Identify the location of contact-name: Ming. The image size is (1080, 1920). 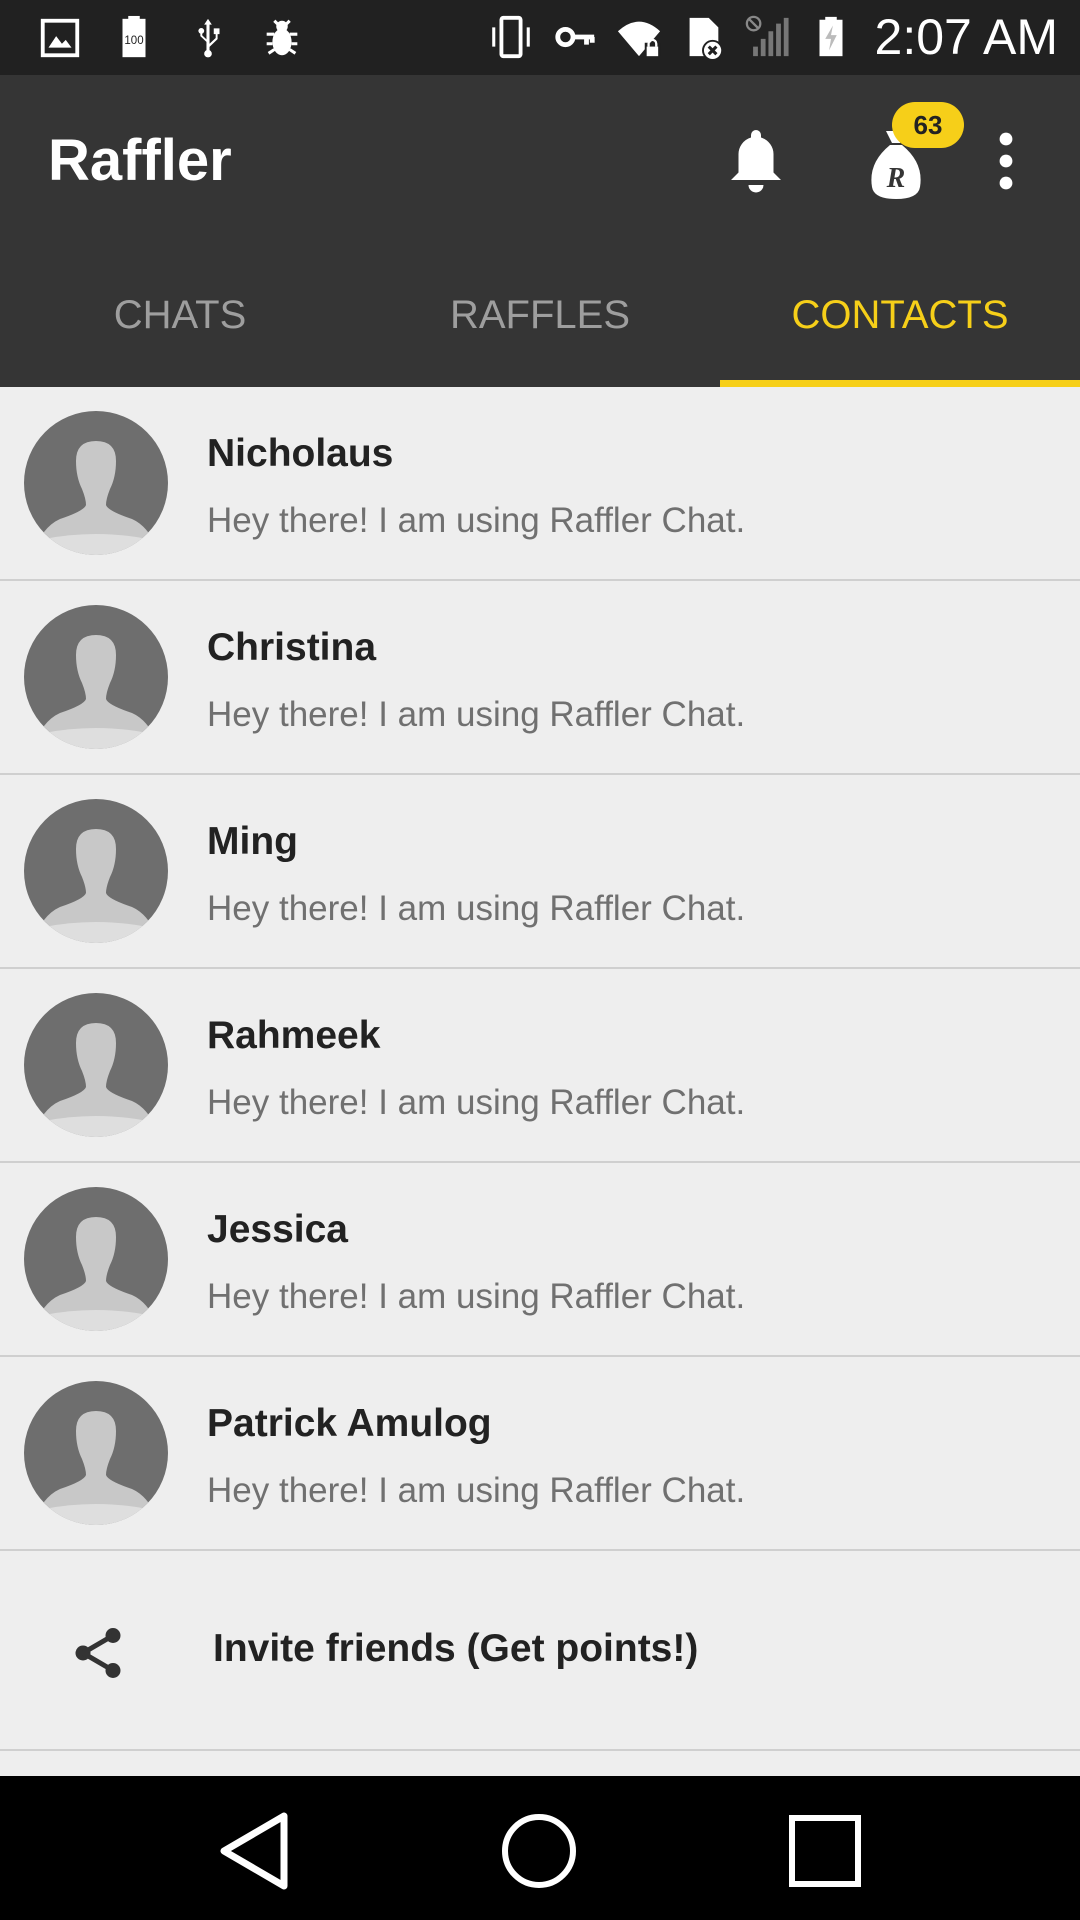
(252, 841).